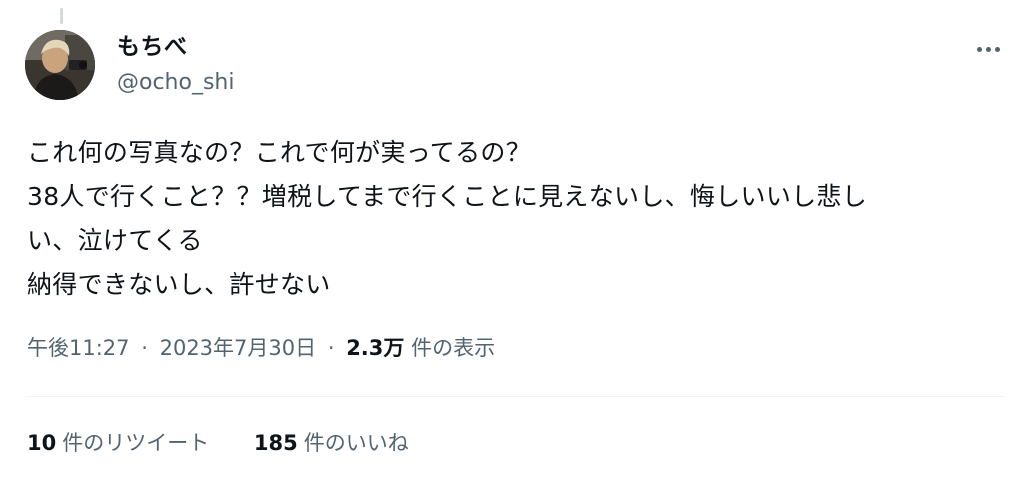 The image size is (1024, 477). Describe the element at coordinates (179, 284) in the screenshot. I see `tweet-text-line: 納得できないし、許せない` at that location.